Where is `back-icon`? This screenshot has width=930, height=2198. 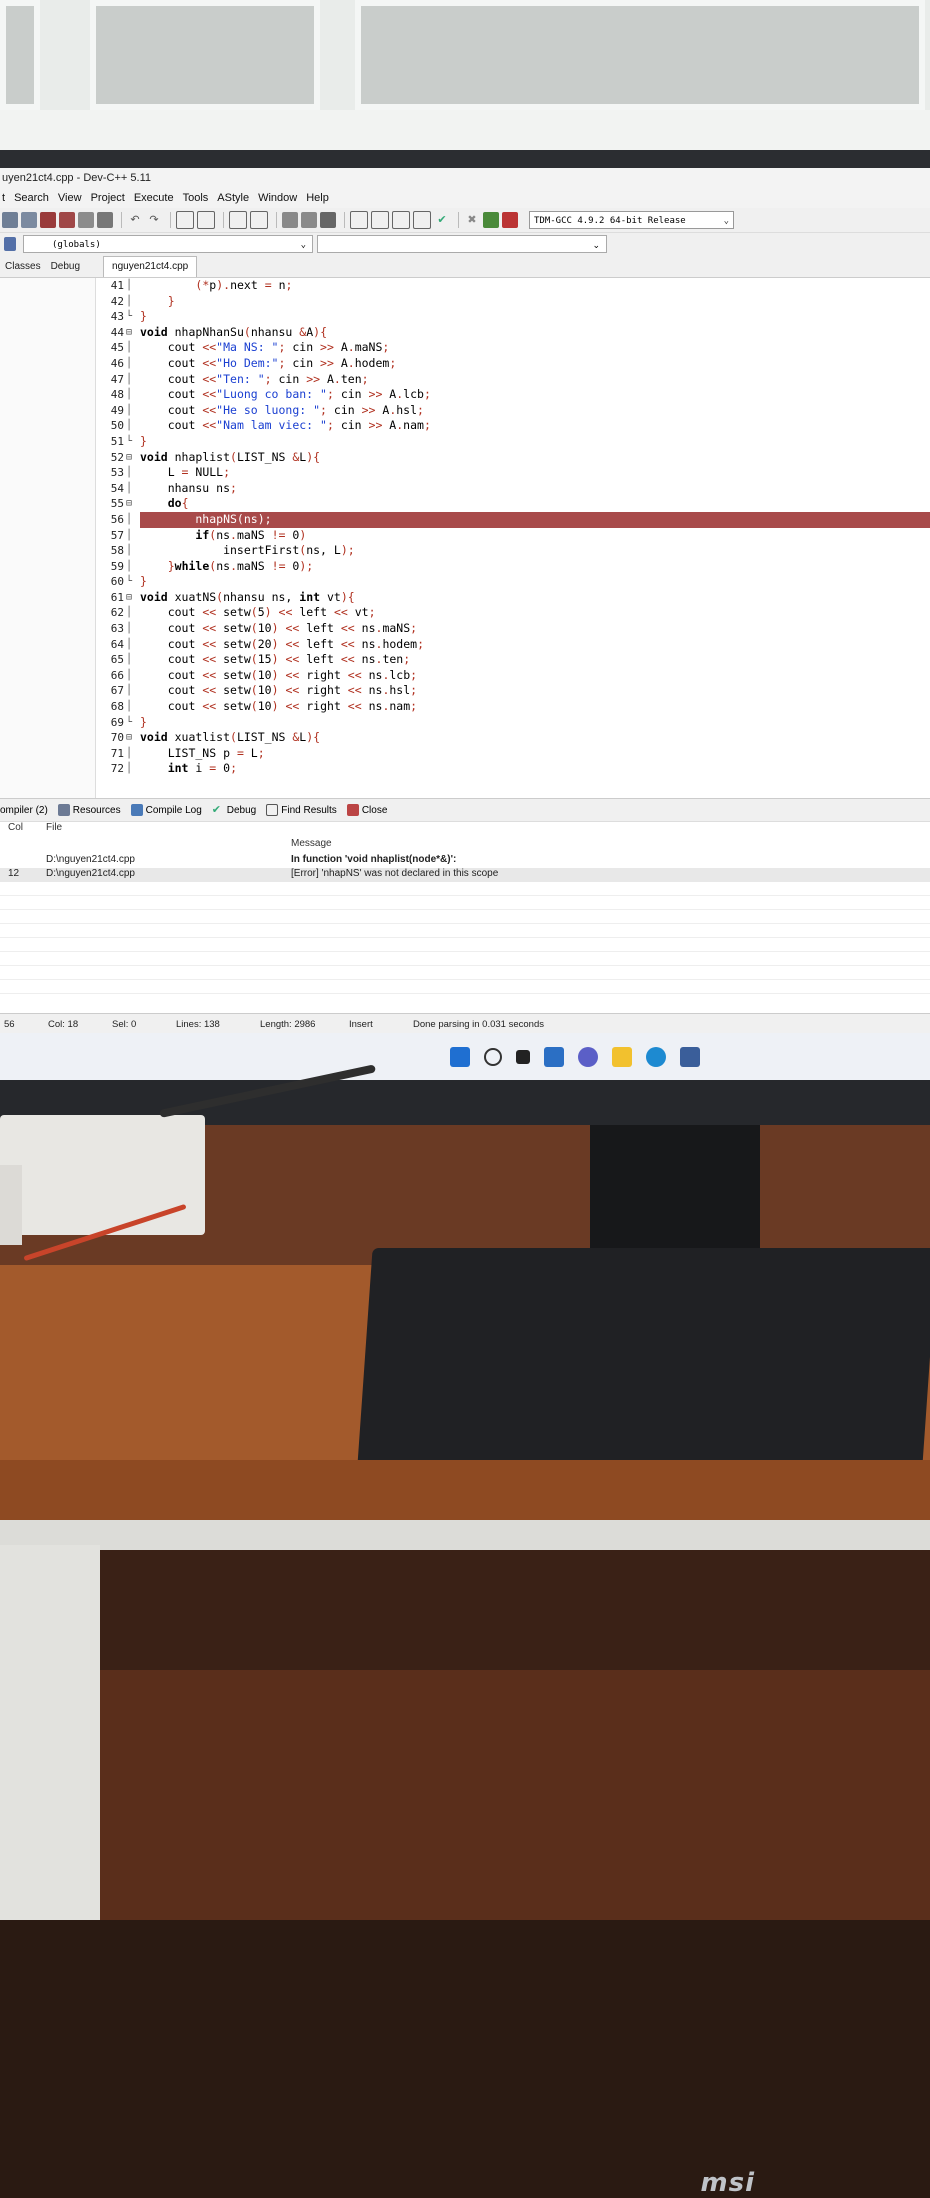 back-icon is located at coordinates (290, 220).